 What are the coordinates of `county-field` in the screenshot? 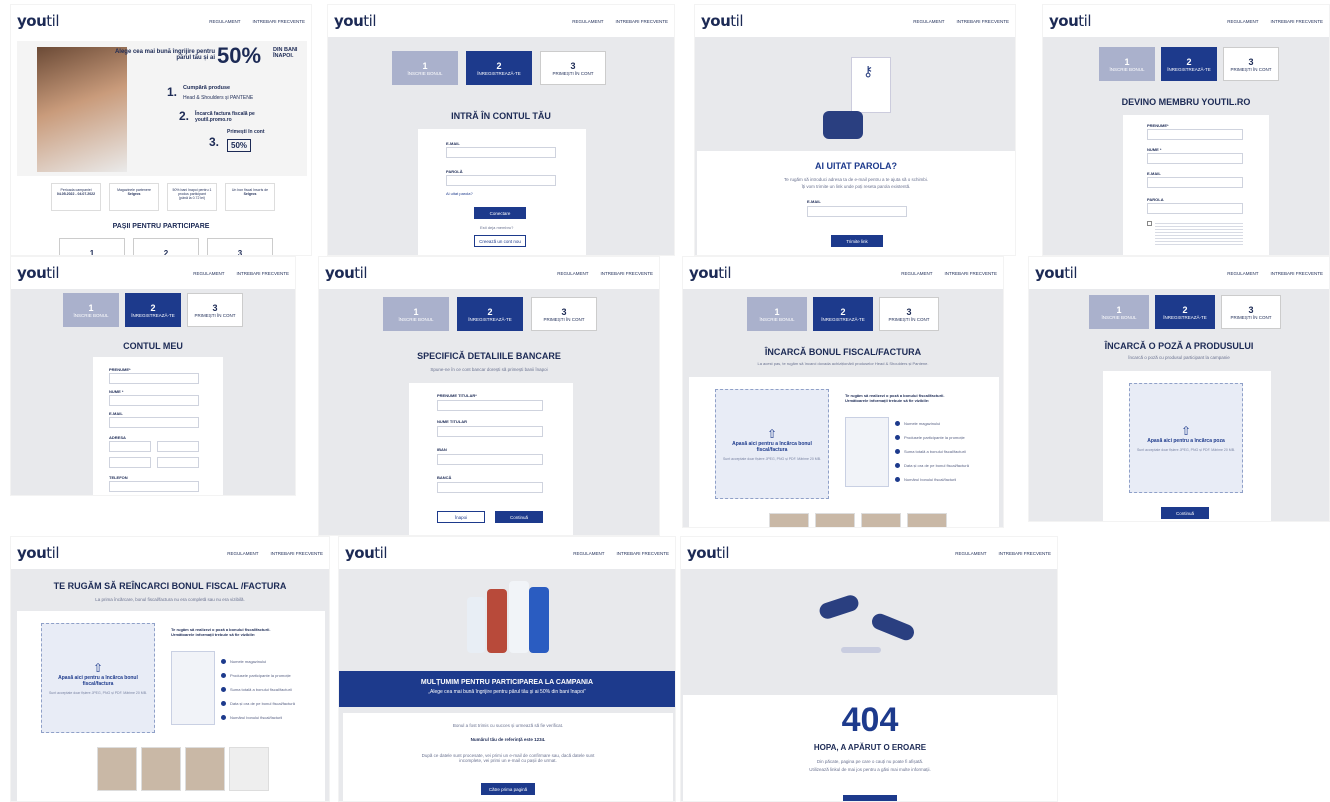 It's located at (178, 462).